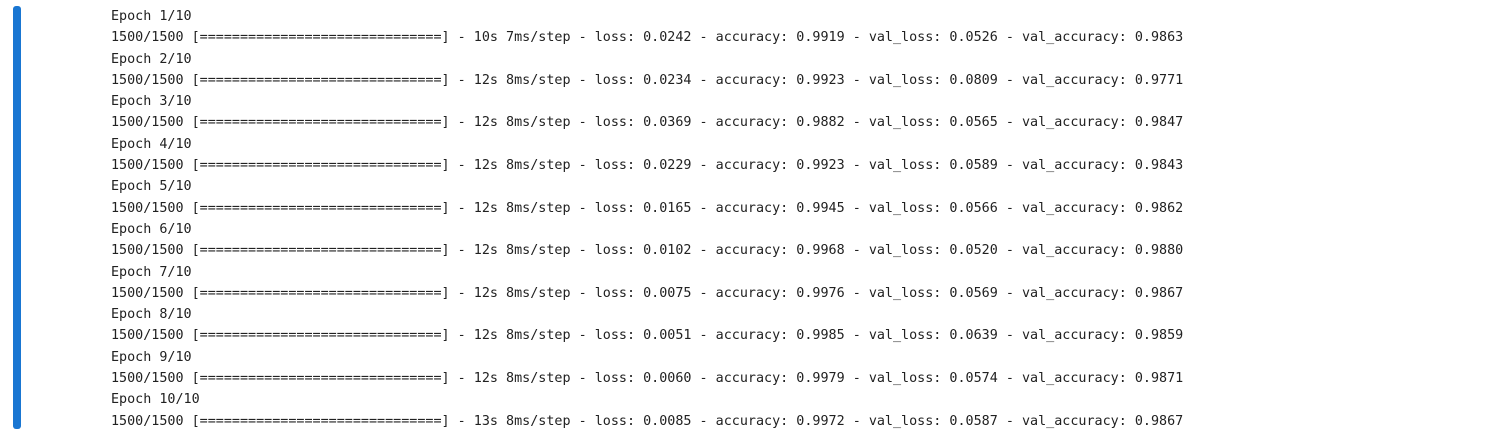  I want to click on log-line: Epoch 3/10, so click(151, 102).